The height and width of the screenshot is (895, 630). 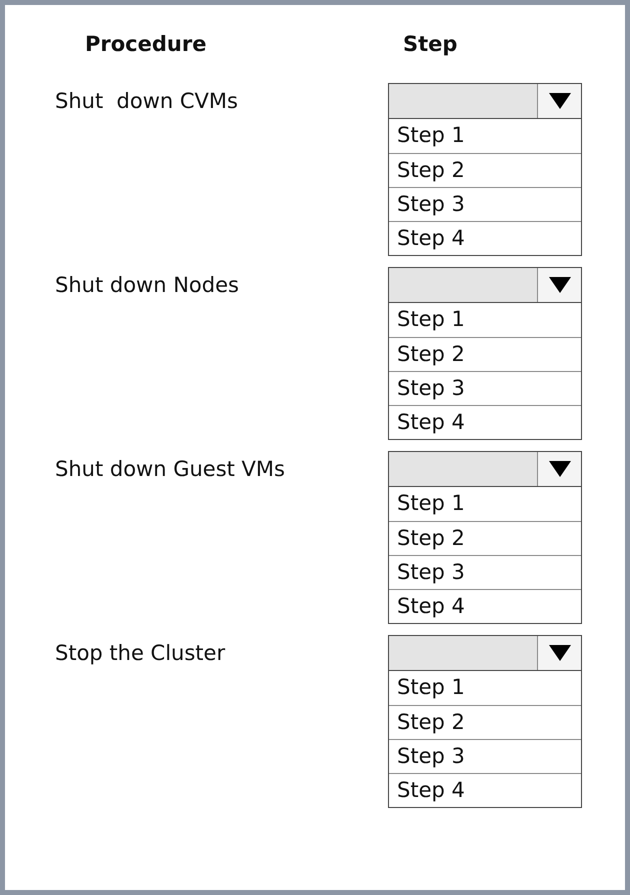 What do you see at coordinates (140, 653) in the screenshot?
I see `procedure-label: Stop the Cluster` at bounding box center [140, 653].